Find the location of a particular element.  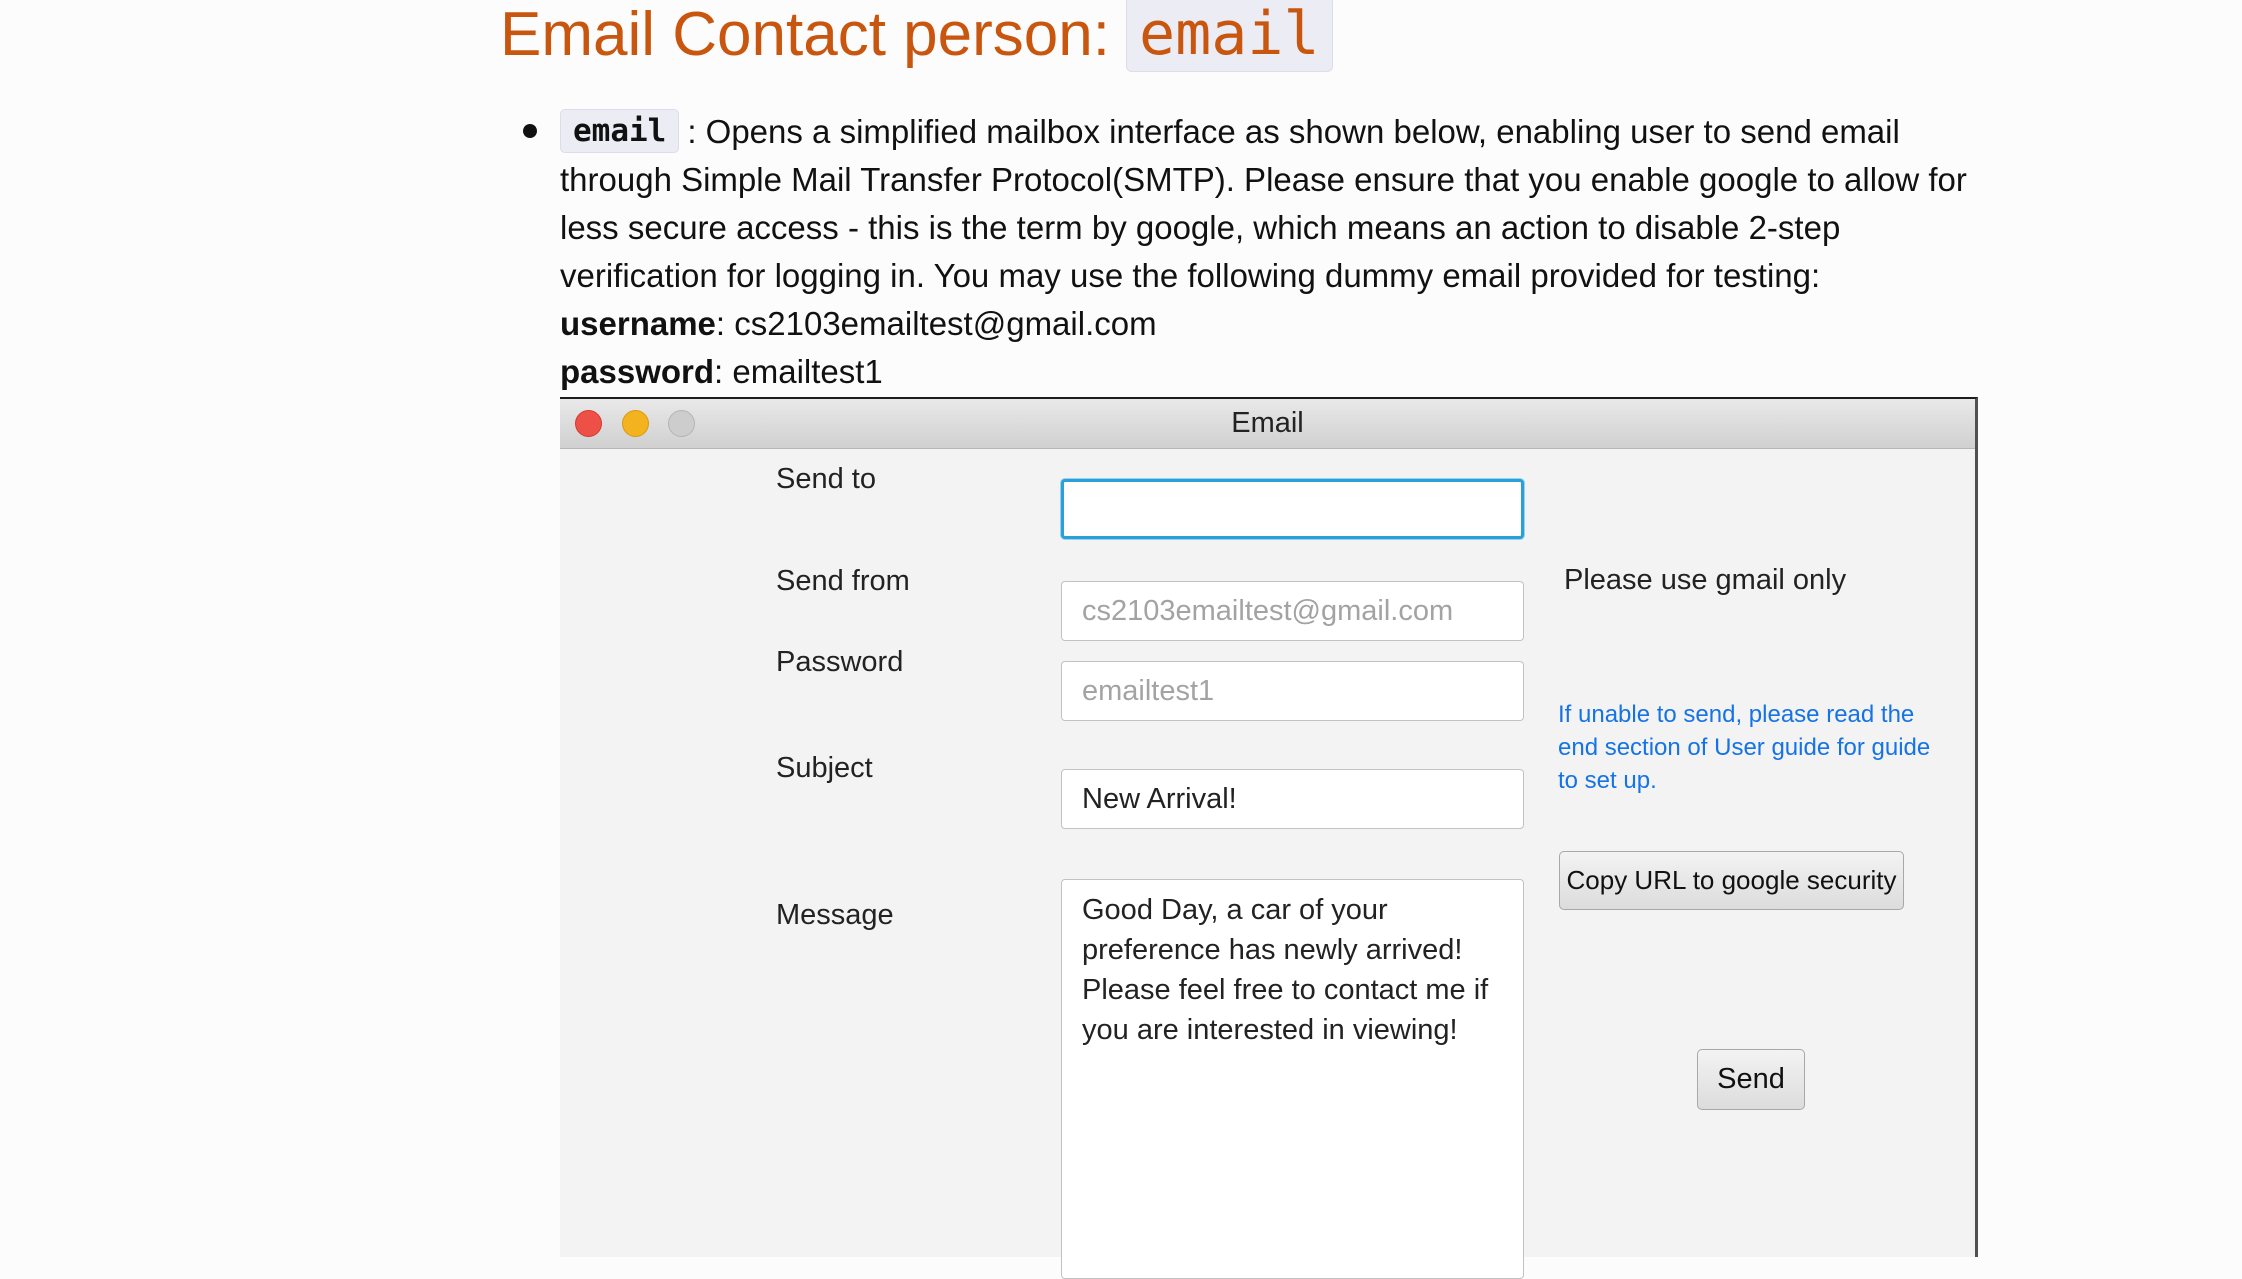

send-to-label: Send to is located at coordinates (826, 479).